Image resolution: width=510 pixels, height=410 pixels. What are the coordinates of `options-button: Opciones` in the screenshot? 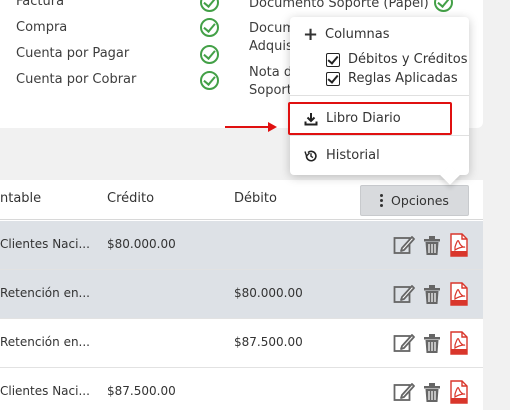 It's located at (414, 200).